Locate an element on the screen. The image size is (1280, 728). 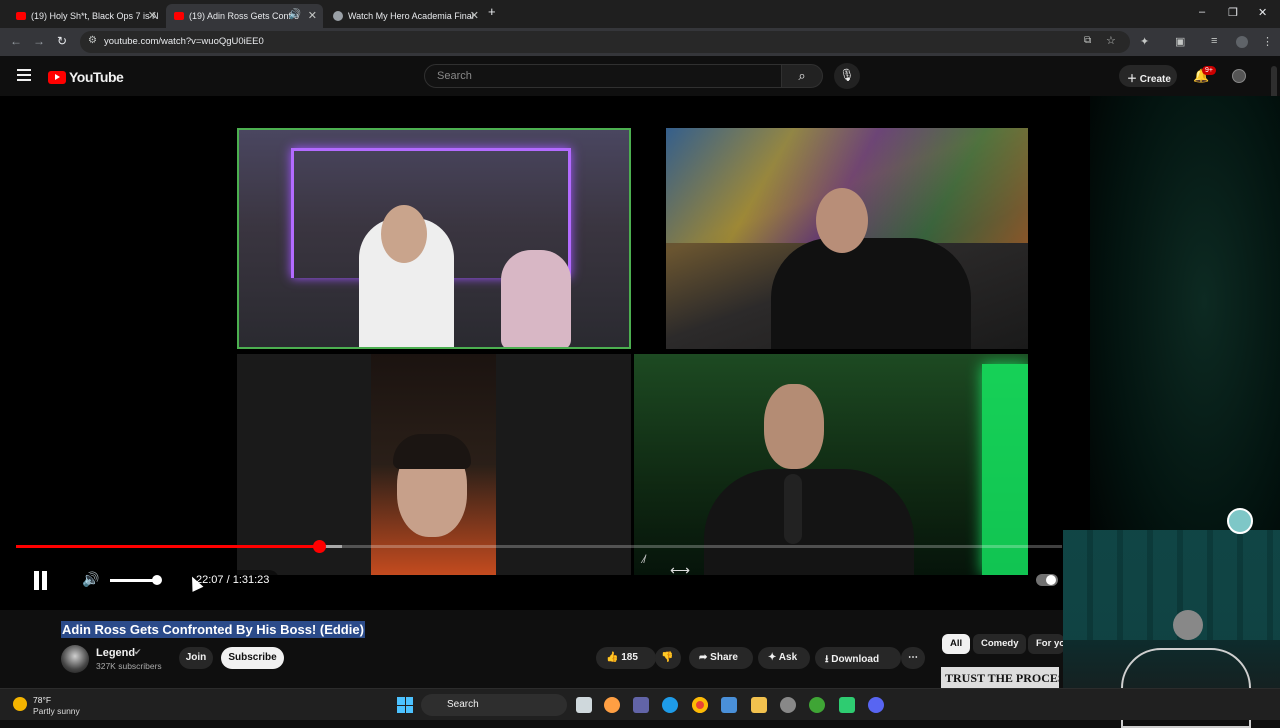
youtube-header: YouTube Search ⌕ 🎙 ＋ Create 🔔 9+ is located at coordinates (640, 76).